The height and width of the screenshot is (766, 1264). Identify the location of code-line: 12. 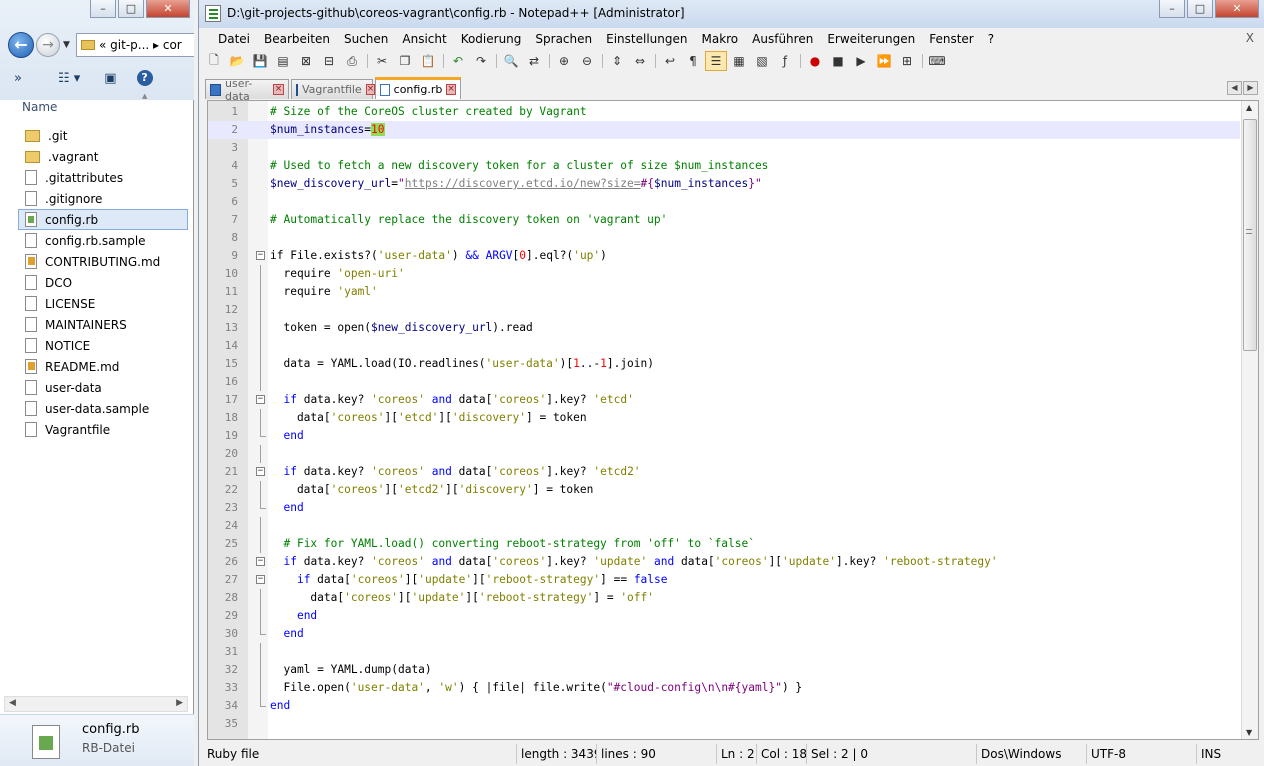
(724, 310).